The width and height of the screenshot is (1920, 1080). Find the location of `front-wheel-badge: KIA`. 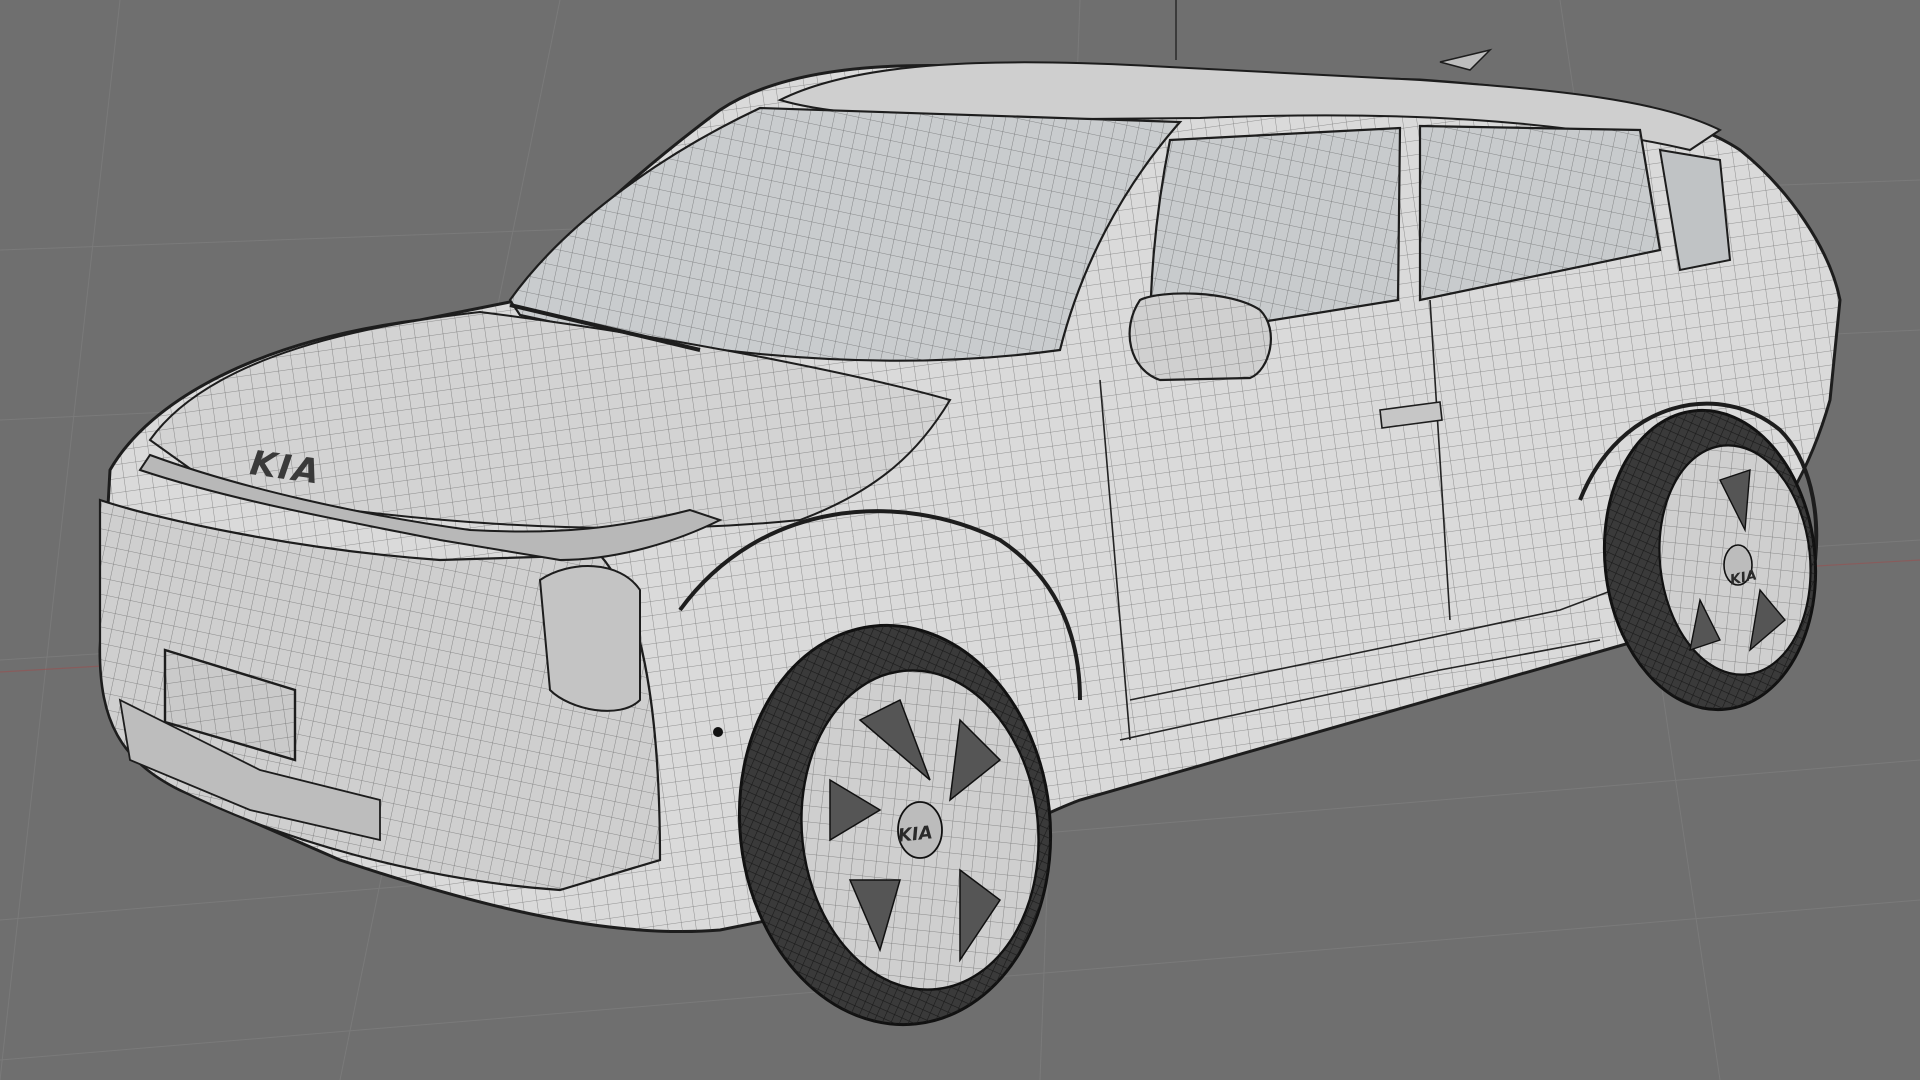

front-wheel-badge: KIA is located at coordinates (915, 834).